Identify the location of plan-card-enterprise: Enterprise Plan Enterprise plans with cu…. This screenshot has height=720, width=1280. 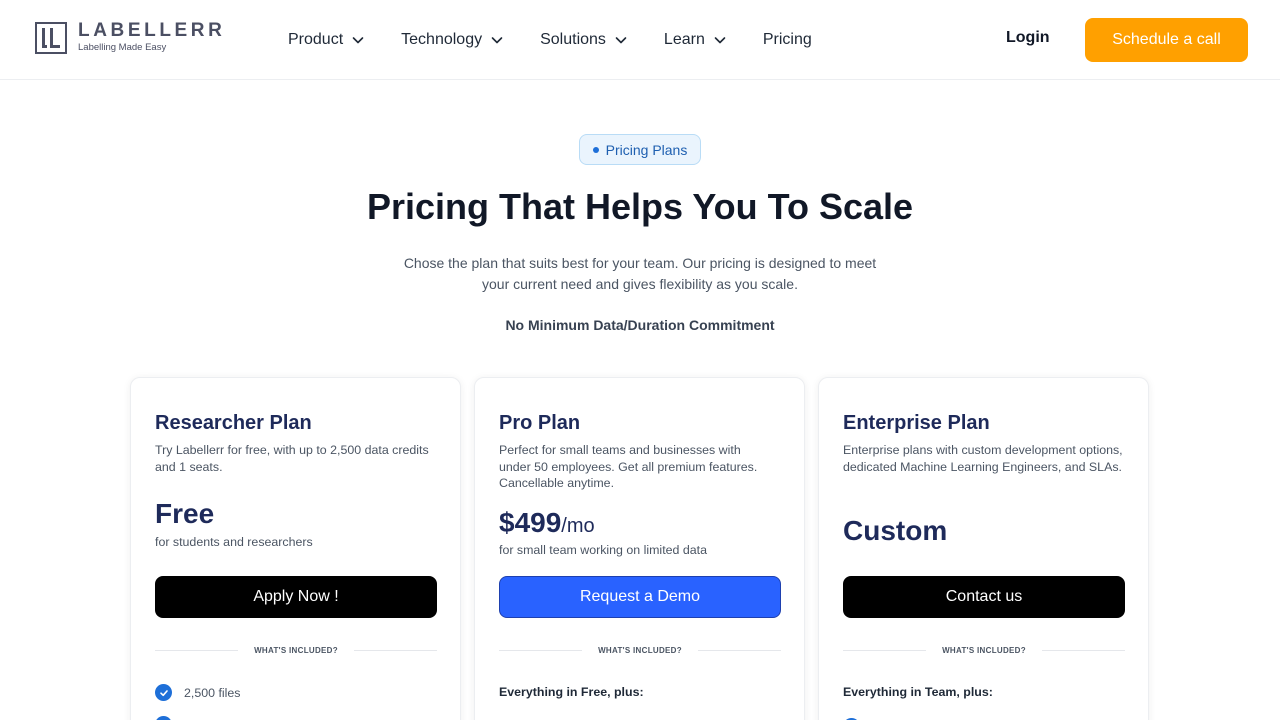
(983, 548).